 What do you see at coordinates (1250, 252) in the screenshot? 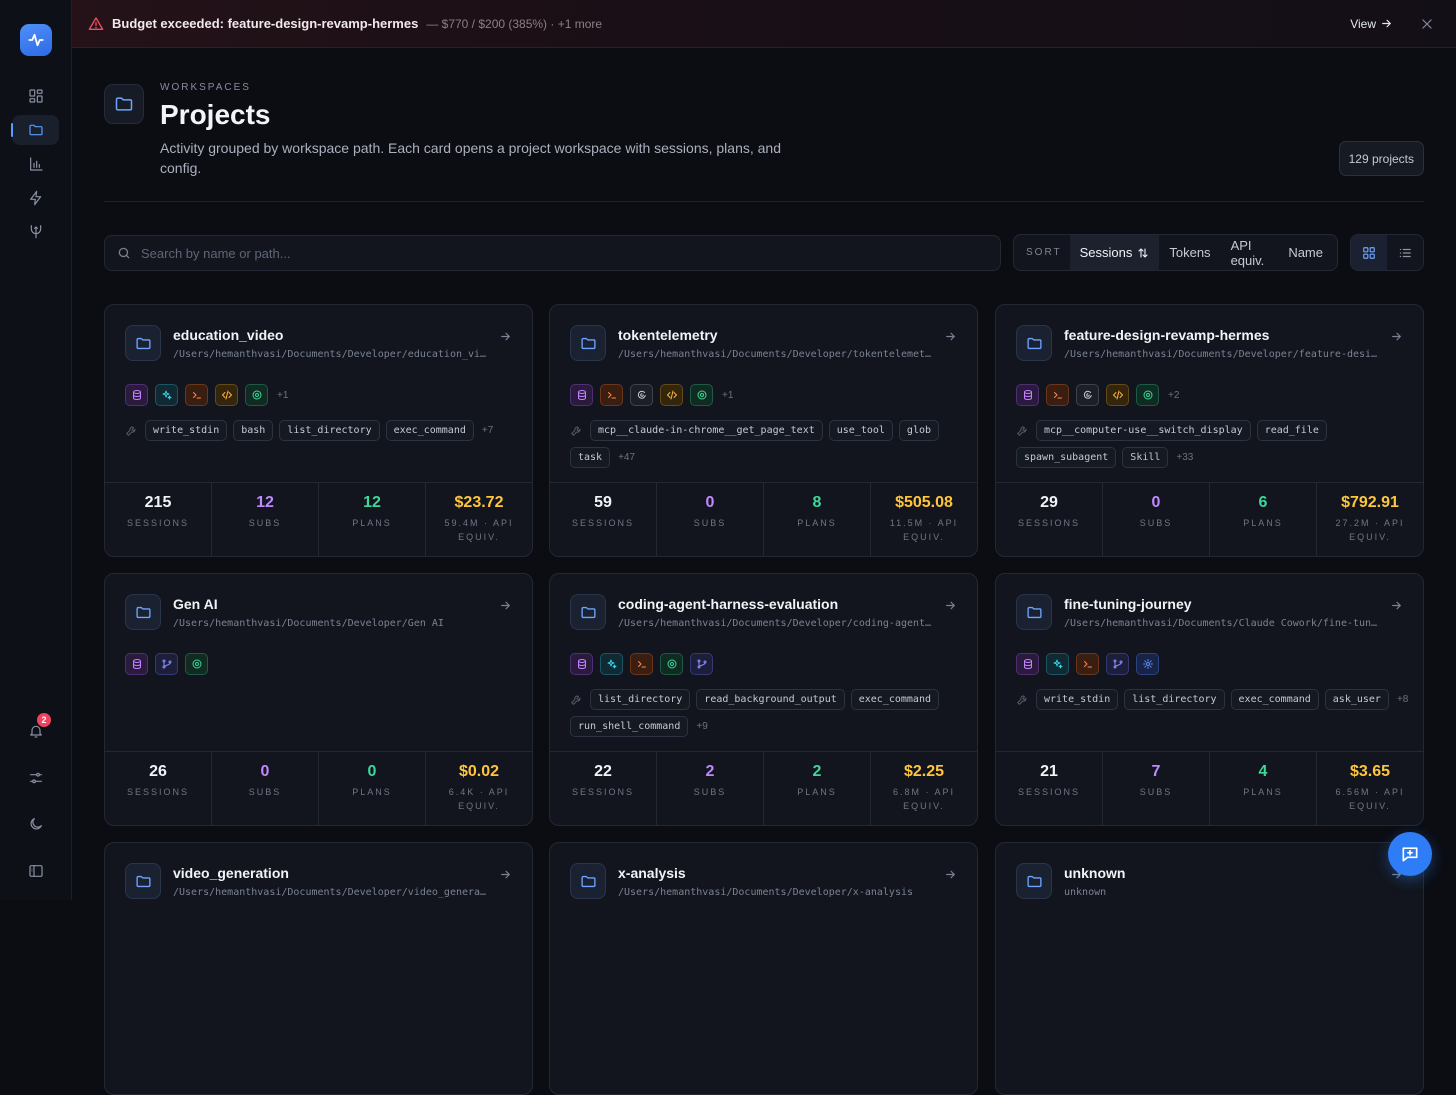
I see `sort-option-api-equiv: API equiv.` at bounding box center [1250, 252].